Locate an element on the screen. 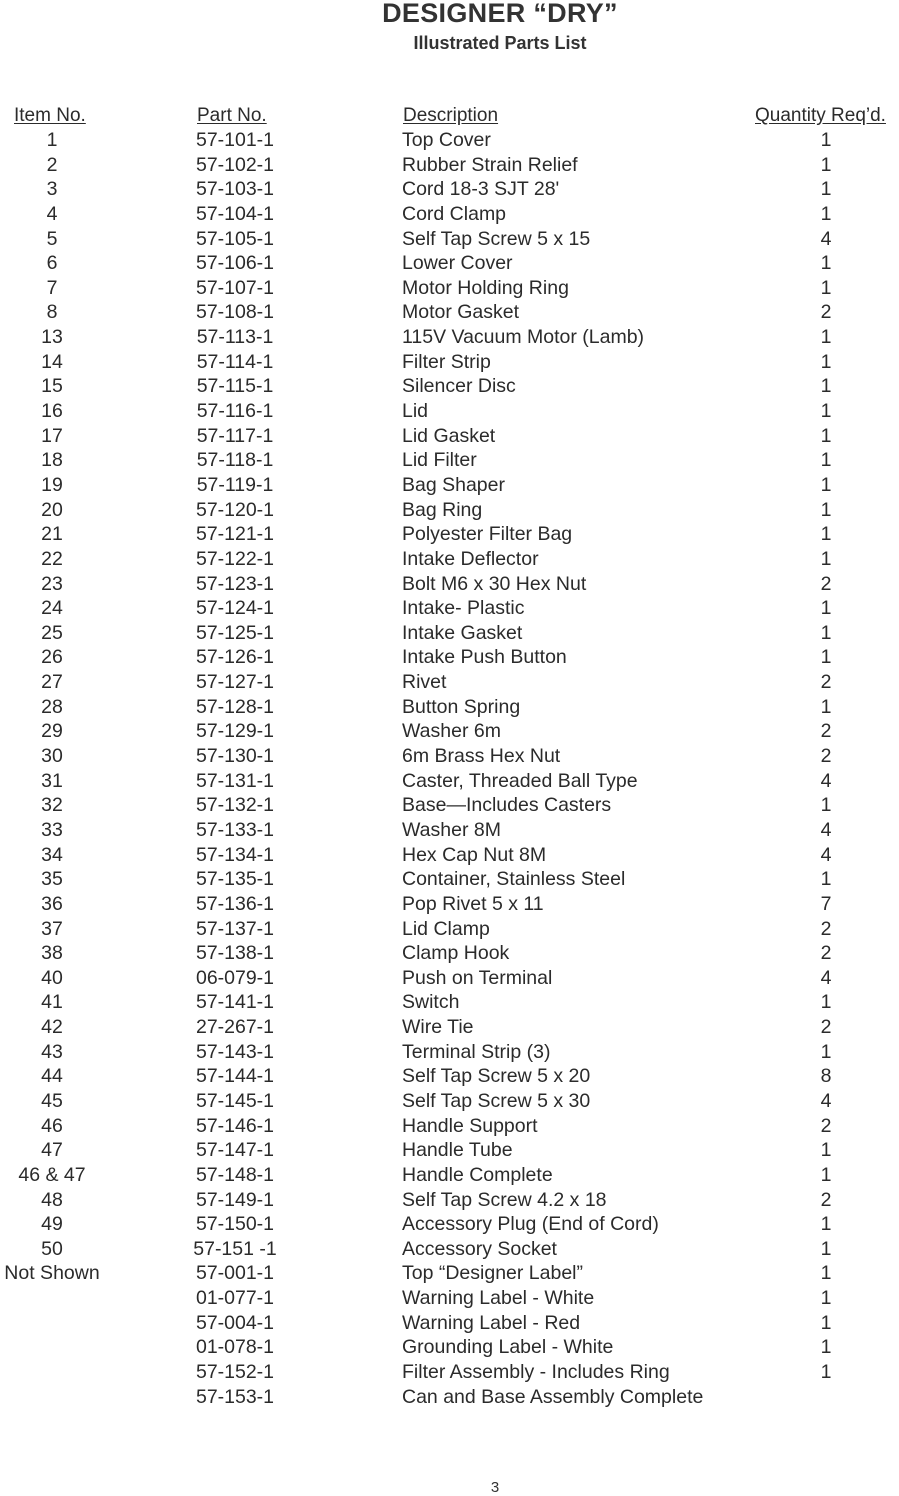 This screenshot has width=899, height=1496. part-number: 57-135-1 is located at coordinates (235, 879).